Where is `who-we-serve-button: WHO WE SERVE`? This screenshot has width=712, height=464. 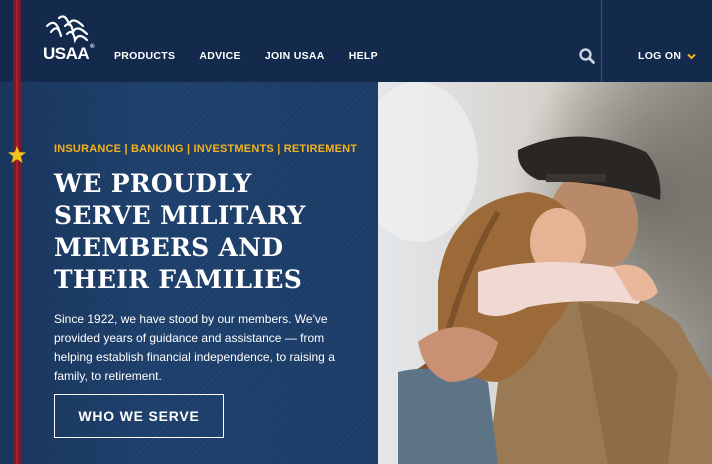
who-we-serve-button: WHO WE SERVE is located at coordinates (139, 416).